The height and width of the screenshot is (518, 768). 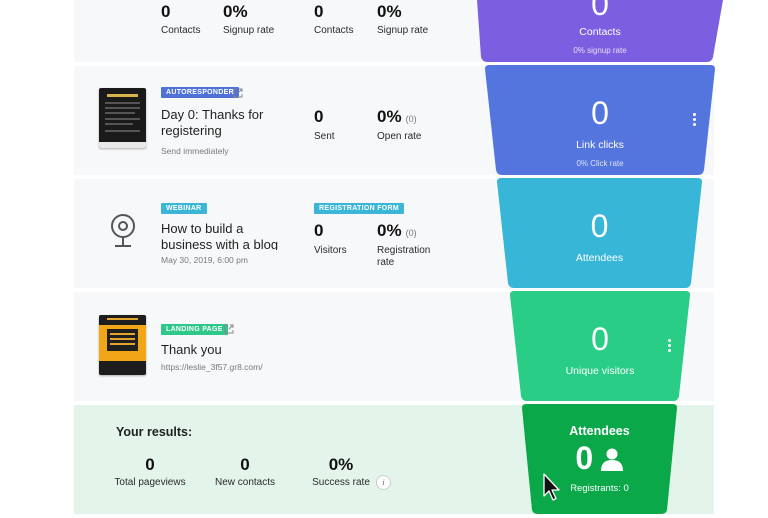 I want to click on funnel-label: Attendees, so click(x=599, y=258).